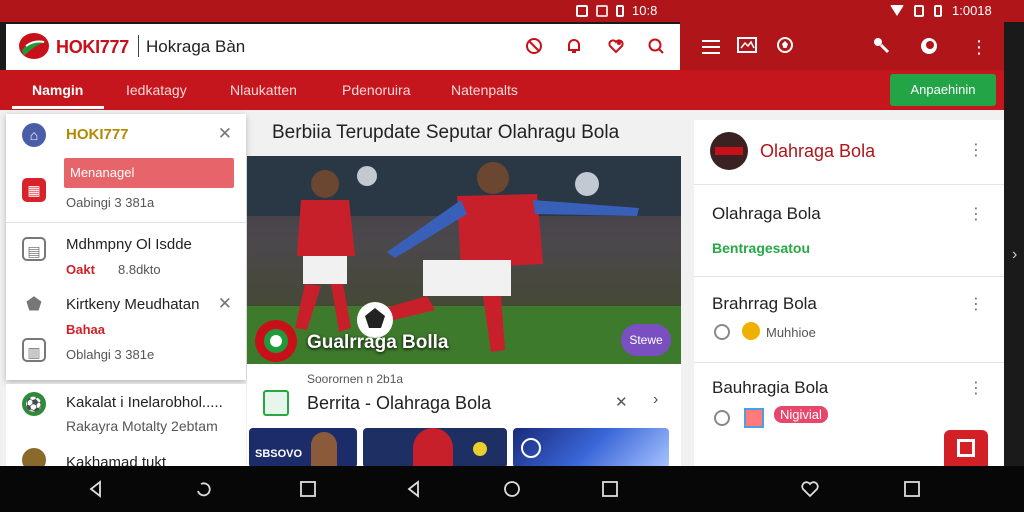  What do you see at coordinates (534, 47) in the screenshot?
I see `block-icon` at bounding box center [534, 47].